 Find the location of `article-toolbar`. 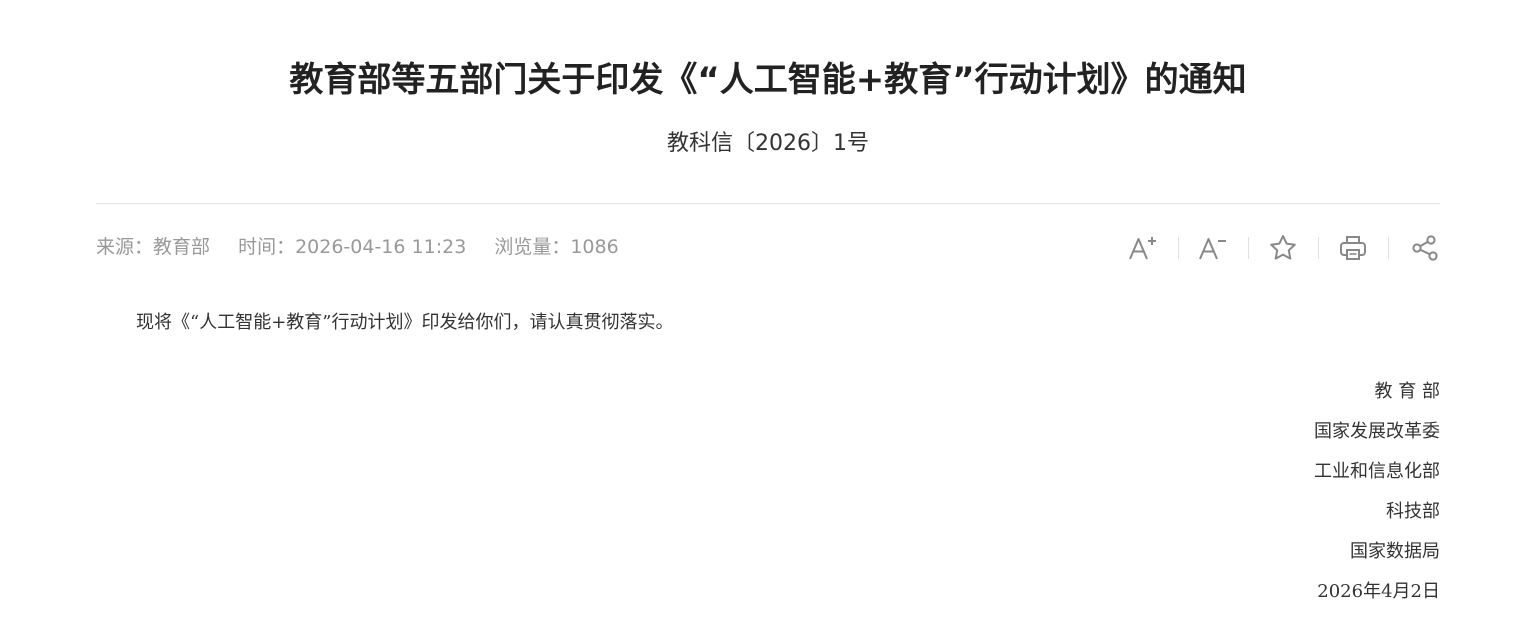

article-toolbar is located at coordinates (1274, 248).